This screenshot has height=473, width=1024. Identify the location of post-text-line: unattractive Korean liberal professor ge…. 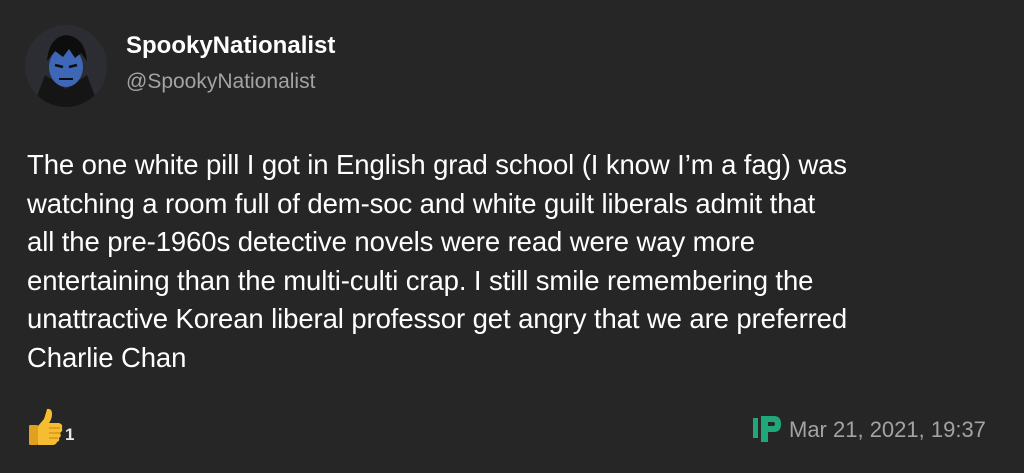
(437, 318).